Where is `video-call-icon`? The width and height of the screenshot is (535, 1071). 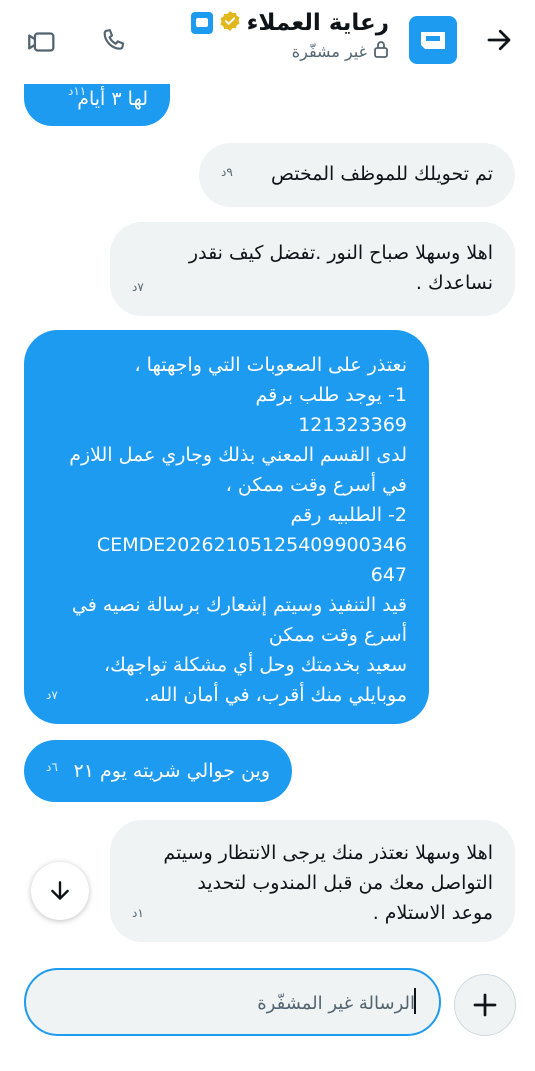 video-call-icon is located at coordinates (42, 42).